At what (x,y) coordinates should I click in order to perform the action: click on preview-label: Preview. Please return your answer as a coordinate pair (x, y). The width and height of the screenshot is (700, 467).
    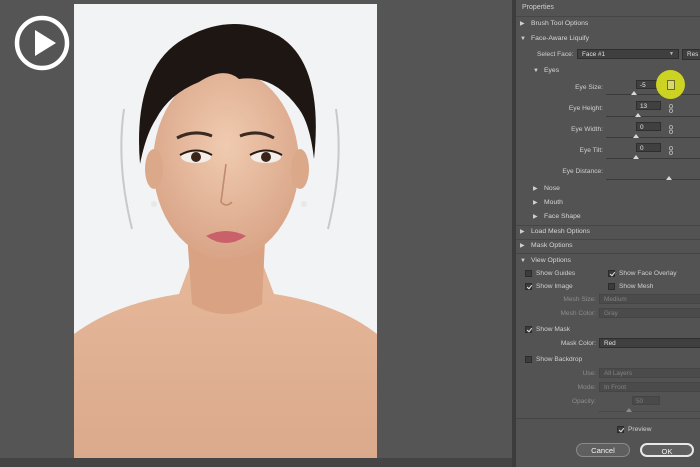
    Looking at the image, I should click on (640, 429).